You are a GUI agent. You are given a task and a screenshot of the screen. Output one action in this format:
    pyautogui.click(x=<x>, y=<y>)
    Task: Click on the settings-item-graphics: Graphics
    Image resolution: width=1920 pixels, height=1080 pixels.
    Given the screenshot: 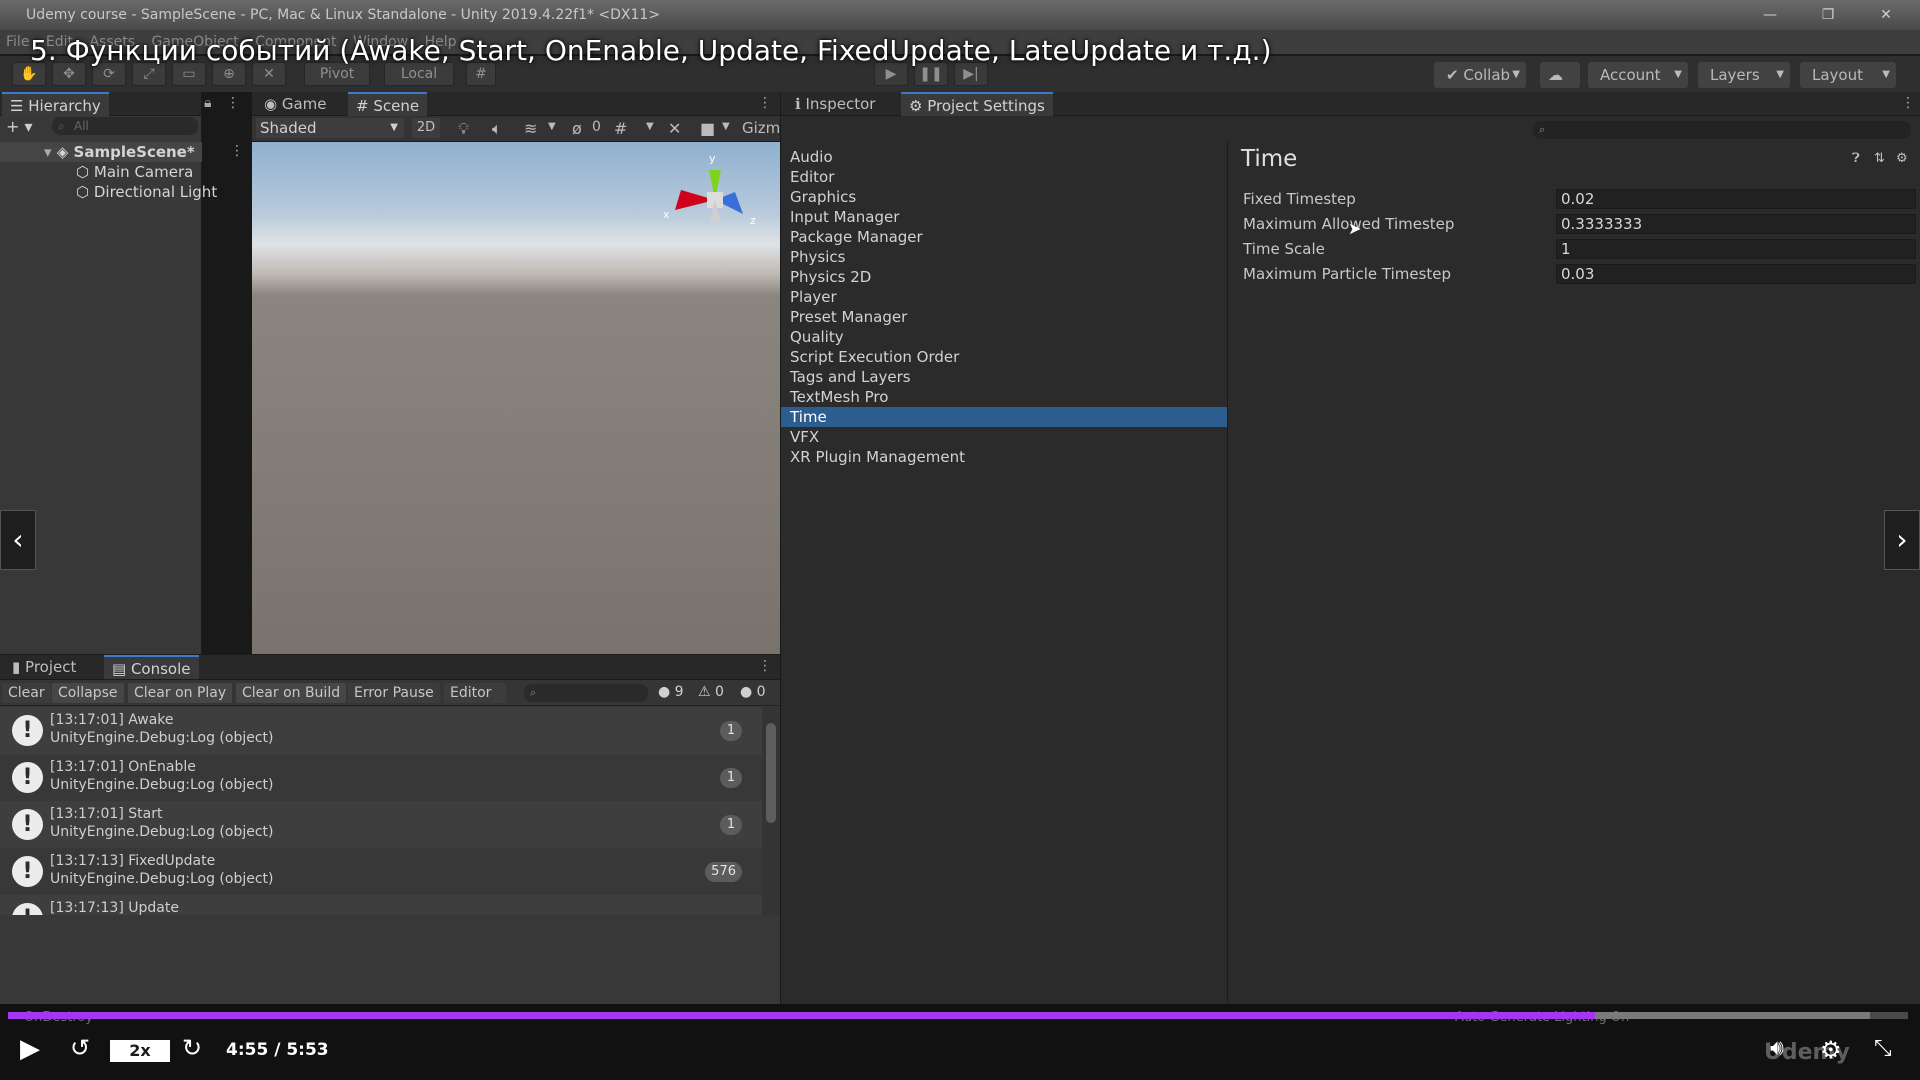 What is the action you would take?
    pyautogui.click(x=1004, y=197)
    